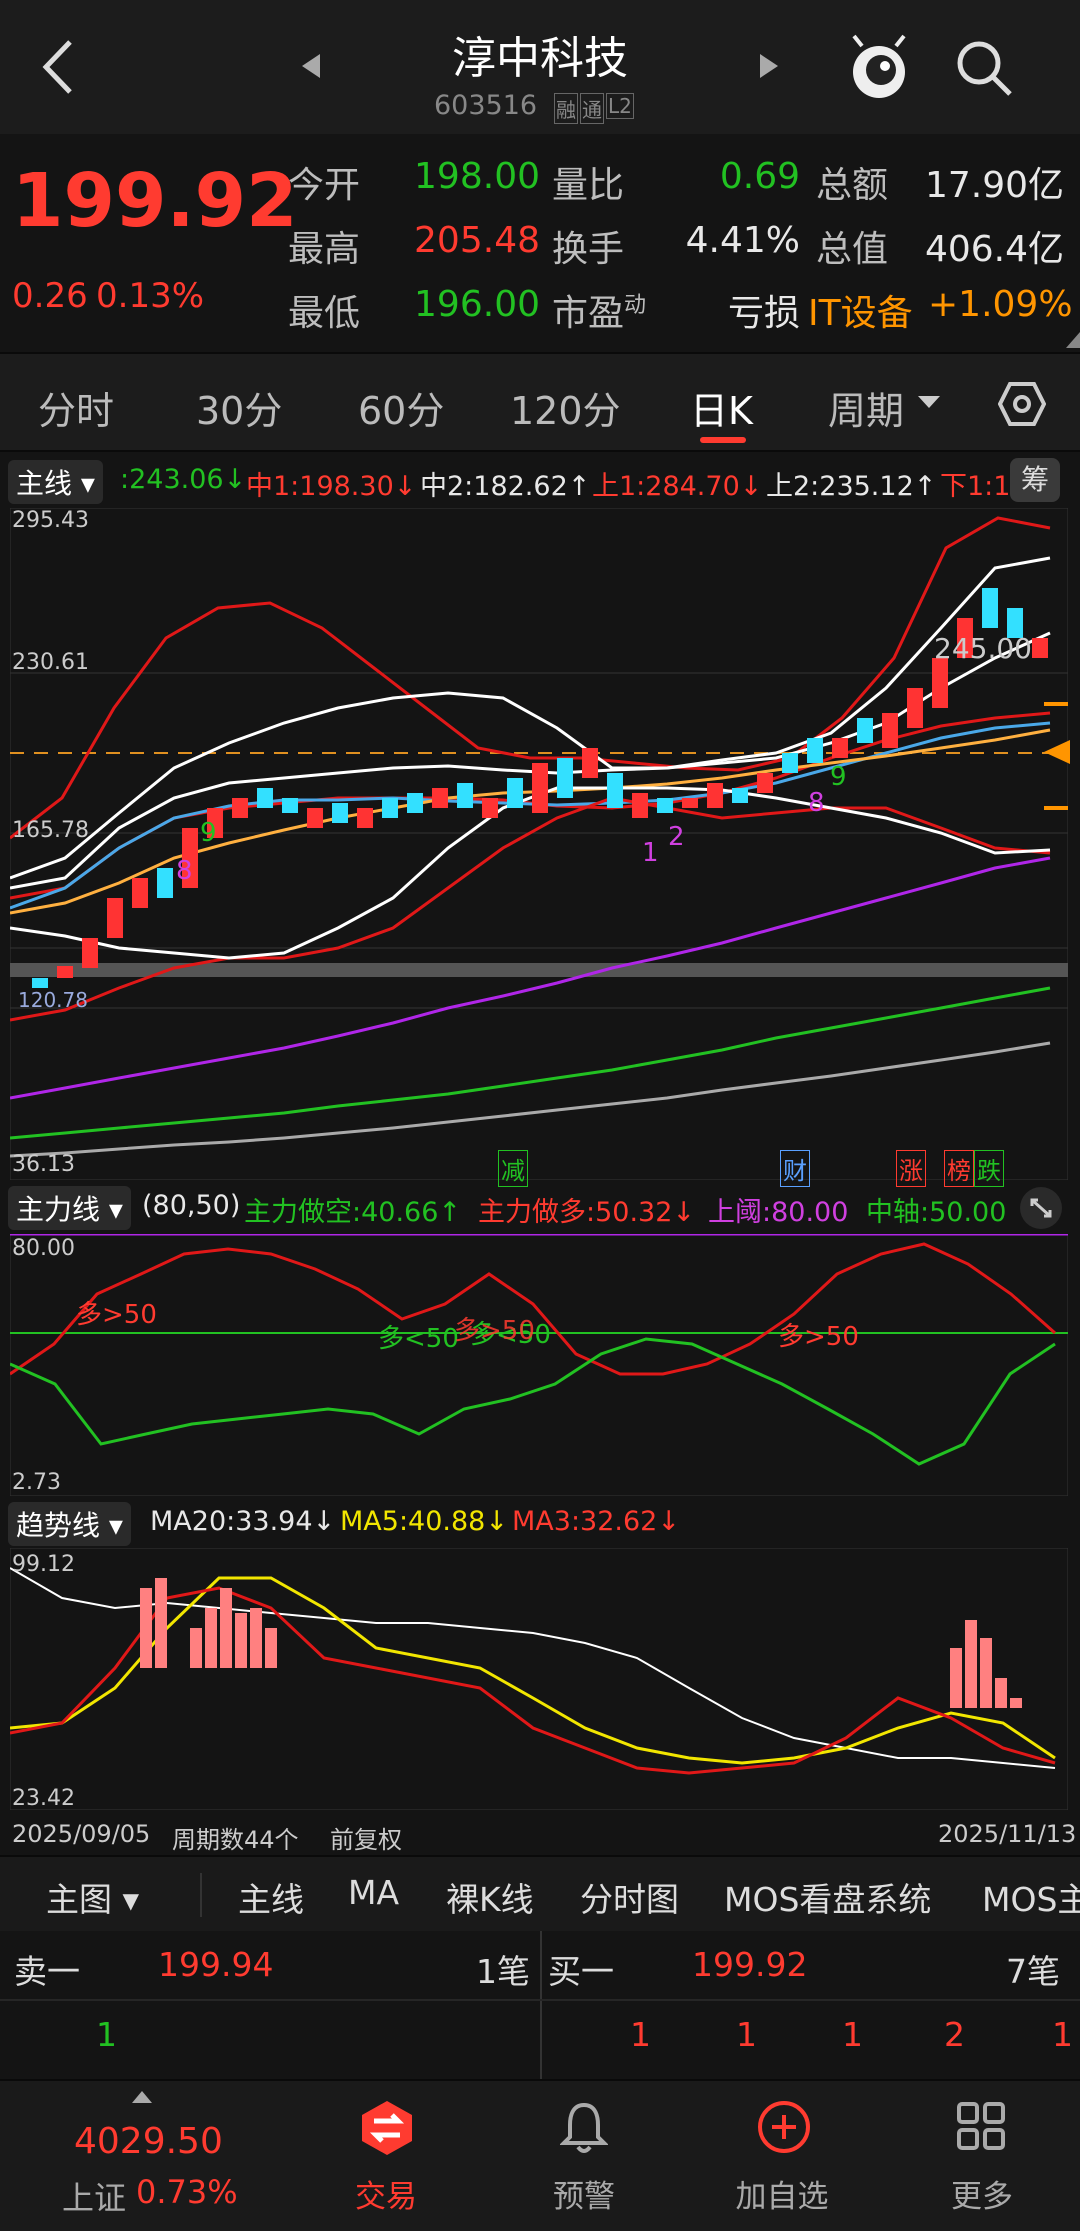 This screenshot has height=2231, width=1080. What do you see at coordinates (401, 407) in the screenshot?
I see `tab-60min: 60分` at bounding box center [401, 407].